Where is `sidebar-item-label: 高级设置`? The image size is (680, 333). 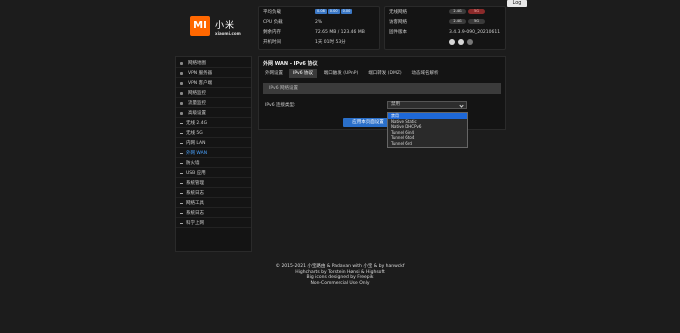 sidebar-item-label: 高级设置 is located at coordinates (197, 113).